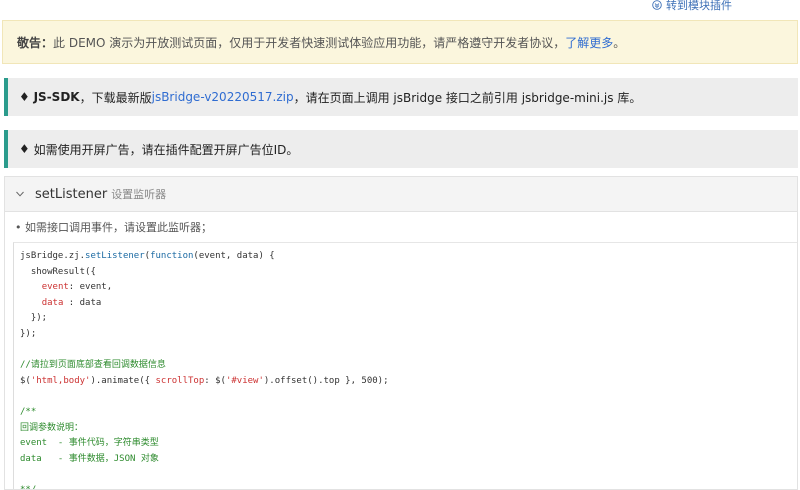 Image resolution: width=800 pixels, height=490 pixels. I want to click on panel-header: setListener 设置监听器, so click(401, 194).